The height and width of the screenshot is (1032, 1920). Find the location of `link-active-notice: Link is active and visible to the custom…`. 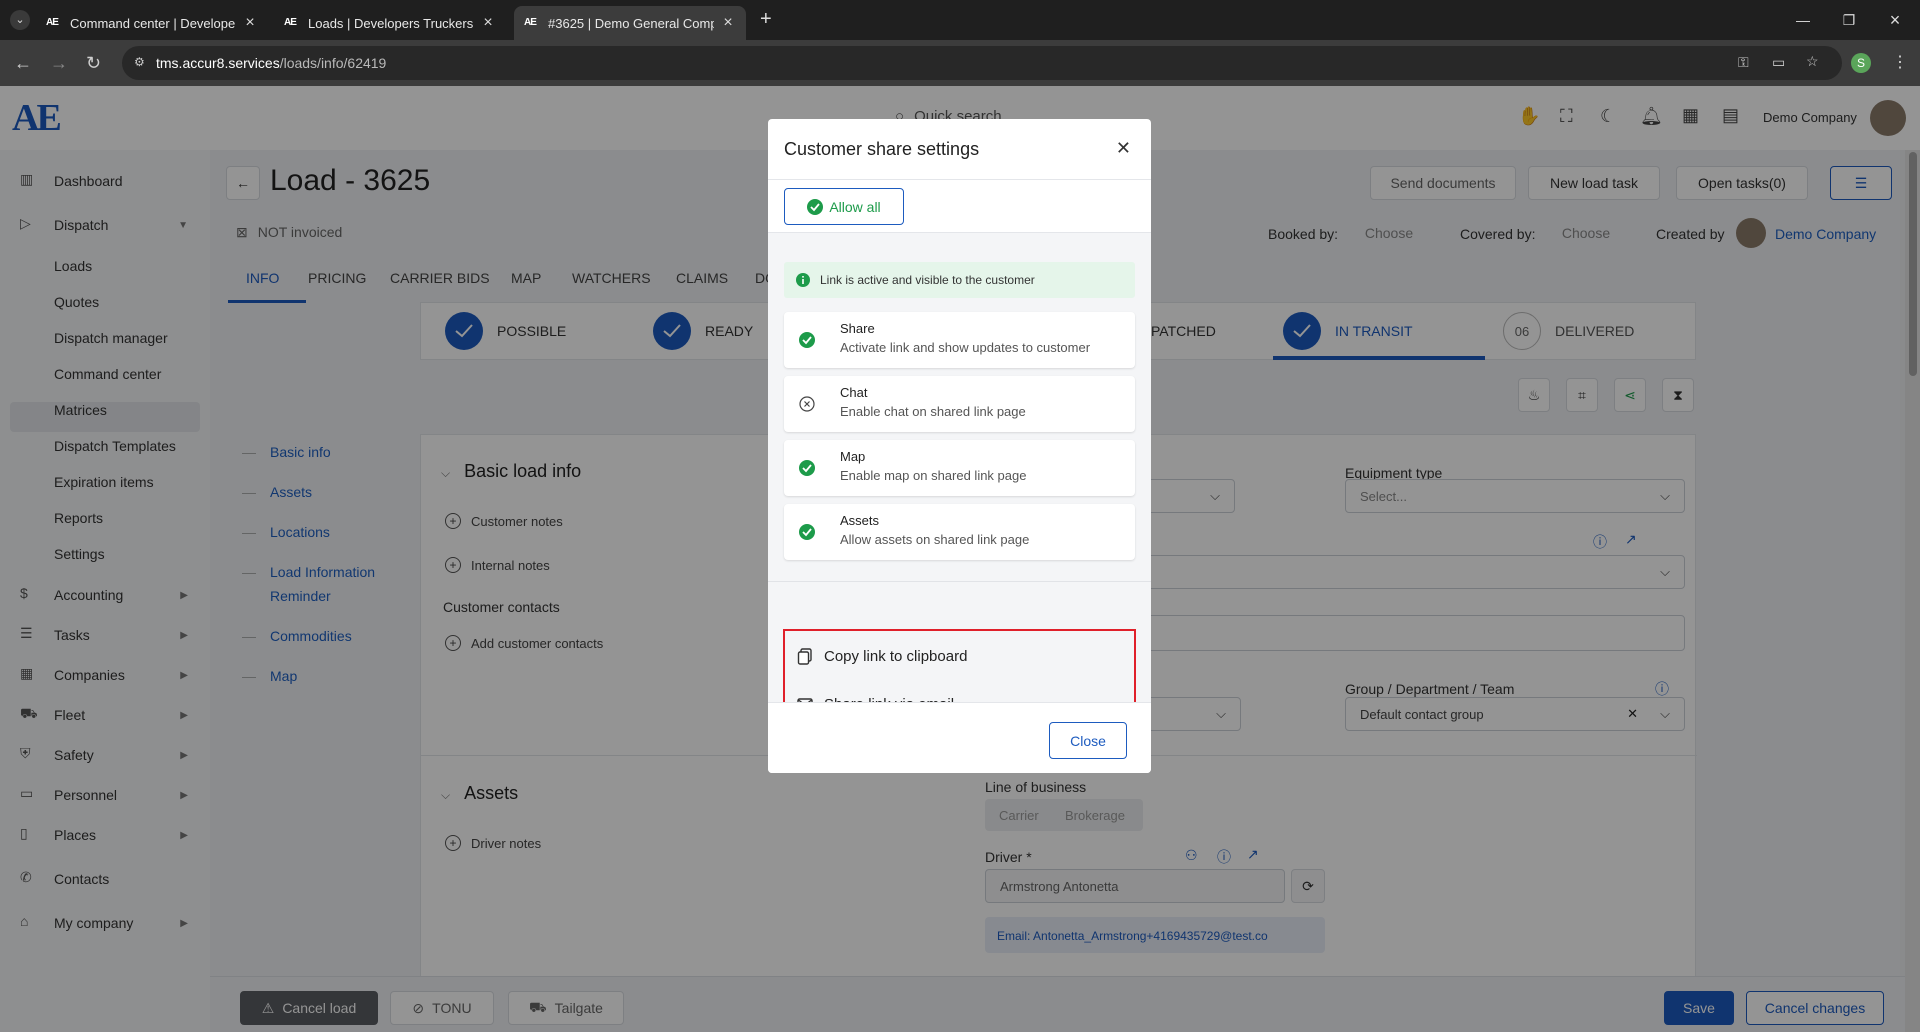

link-active-notice: Link is active and visible to the custom… is located at coordinates (959, 280).